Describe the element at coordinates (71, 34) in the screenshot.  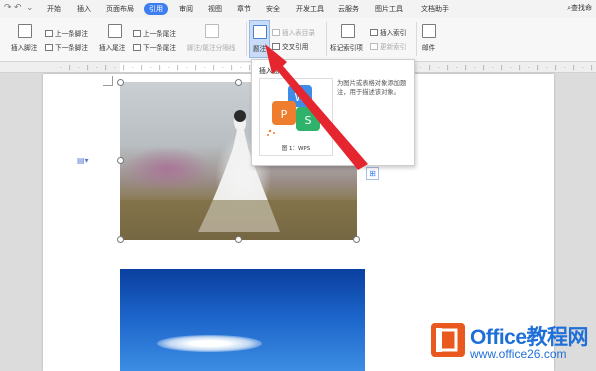
I see `prev-footnote-label: 上一条脚注` at that location.